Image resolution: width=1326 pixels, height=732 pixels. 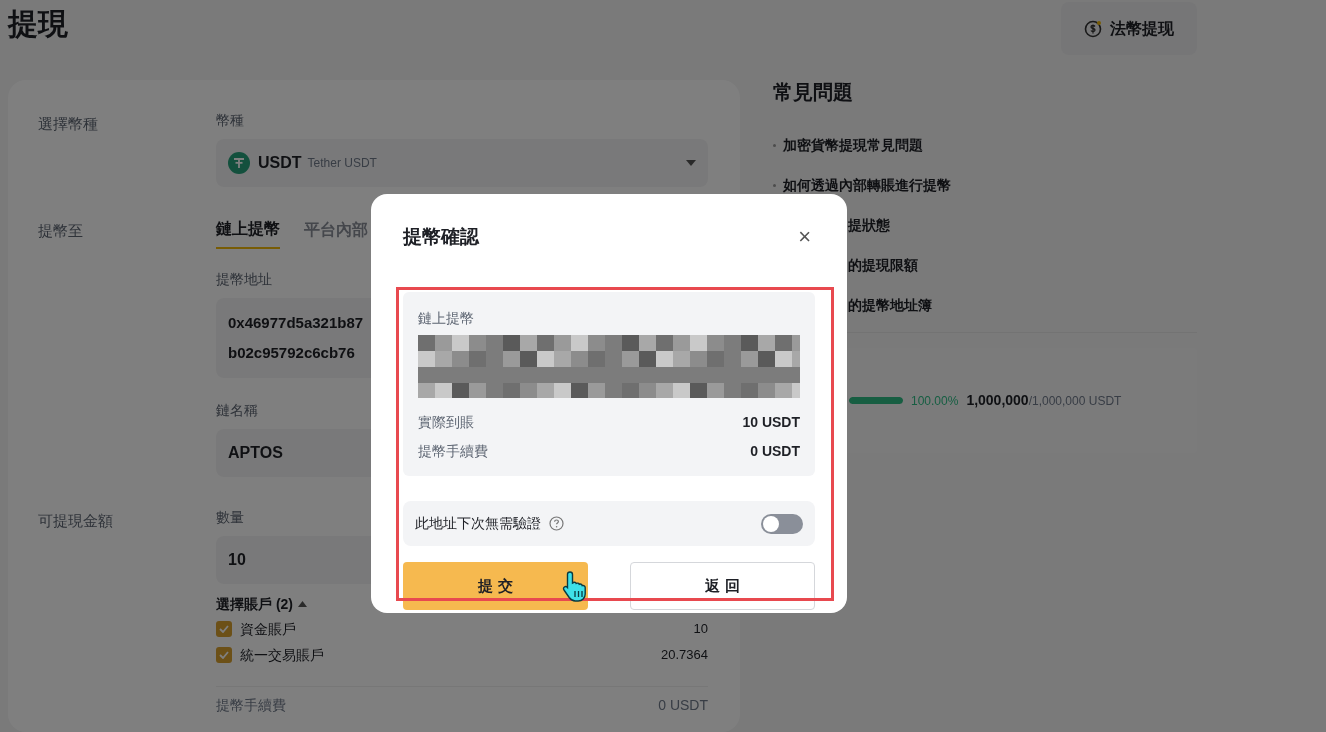 I want to click on tether-coin-icon, so click(x=239, y=163).